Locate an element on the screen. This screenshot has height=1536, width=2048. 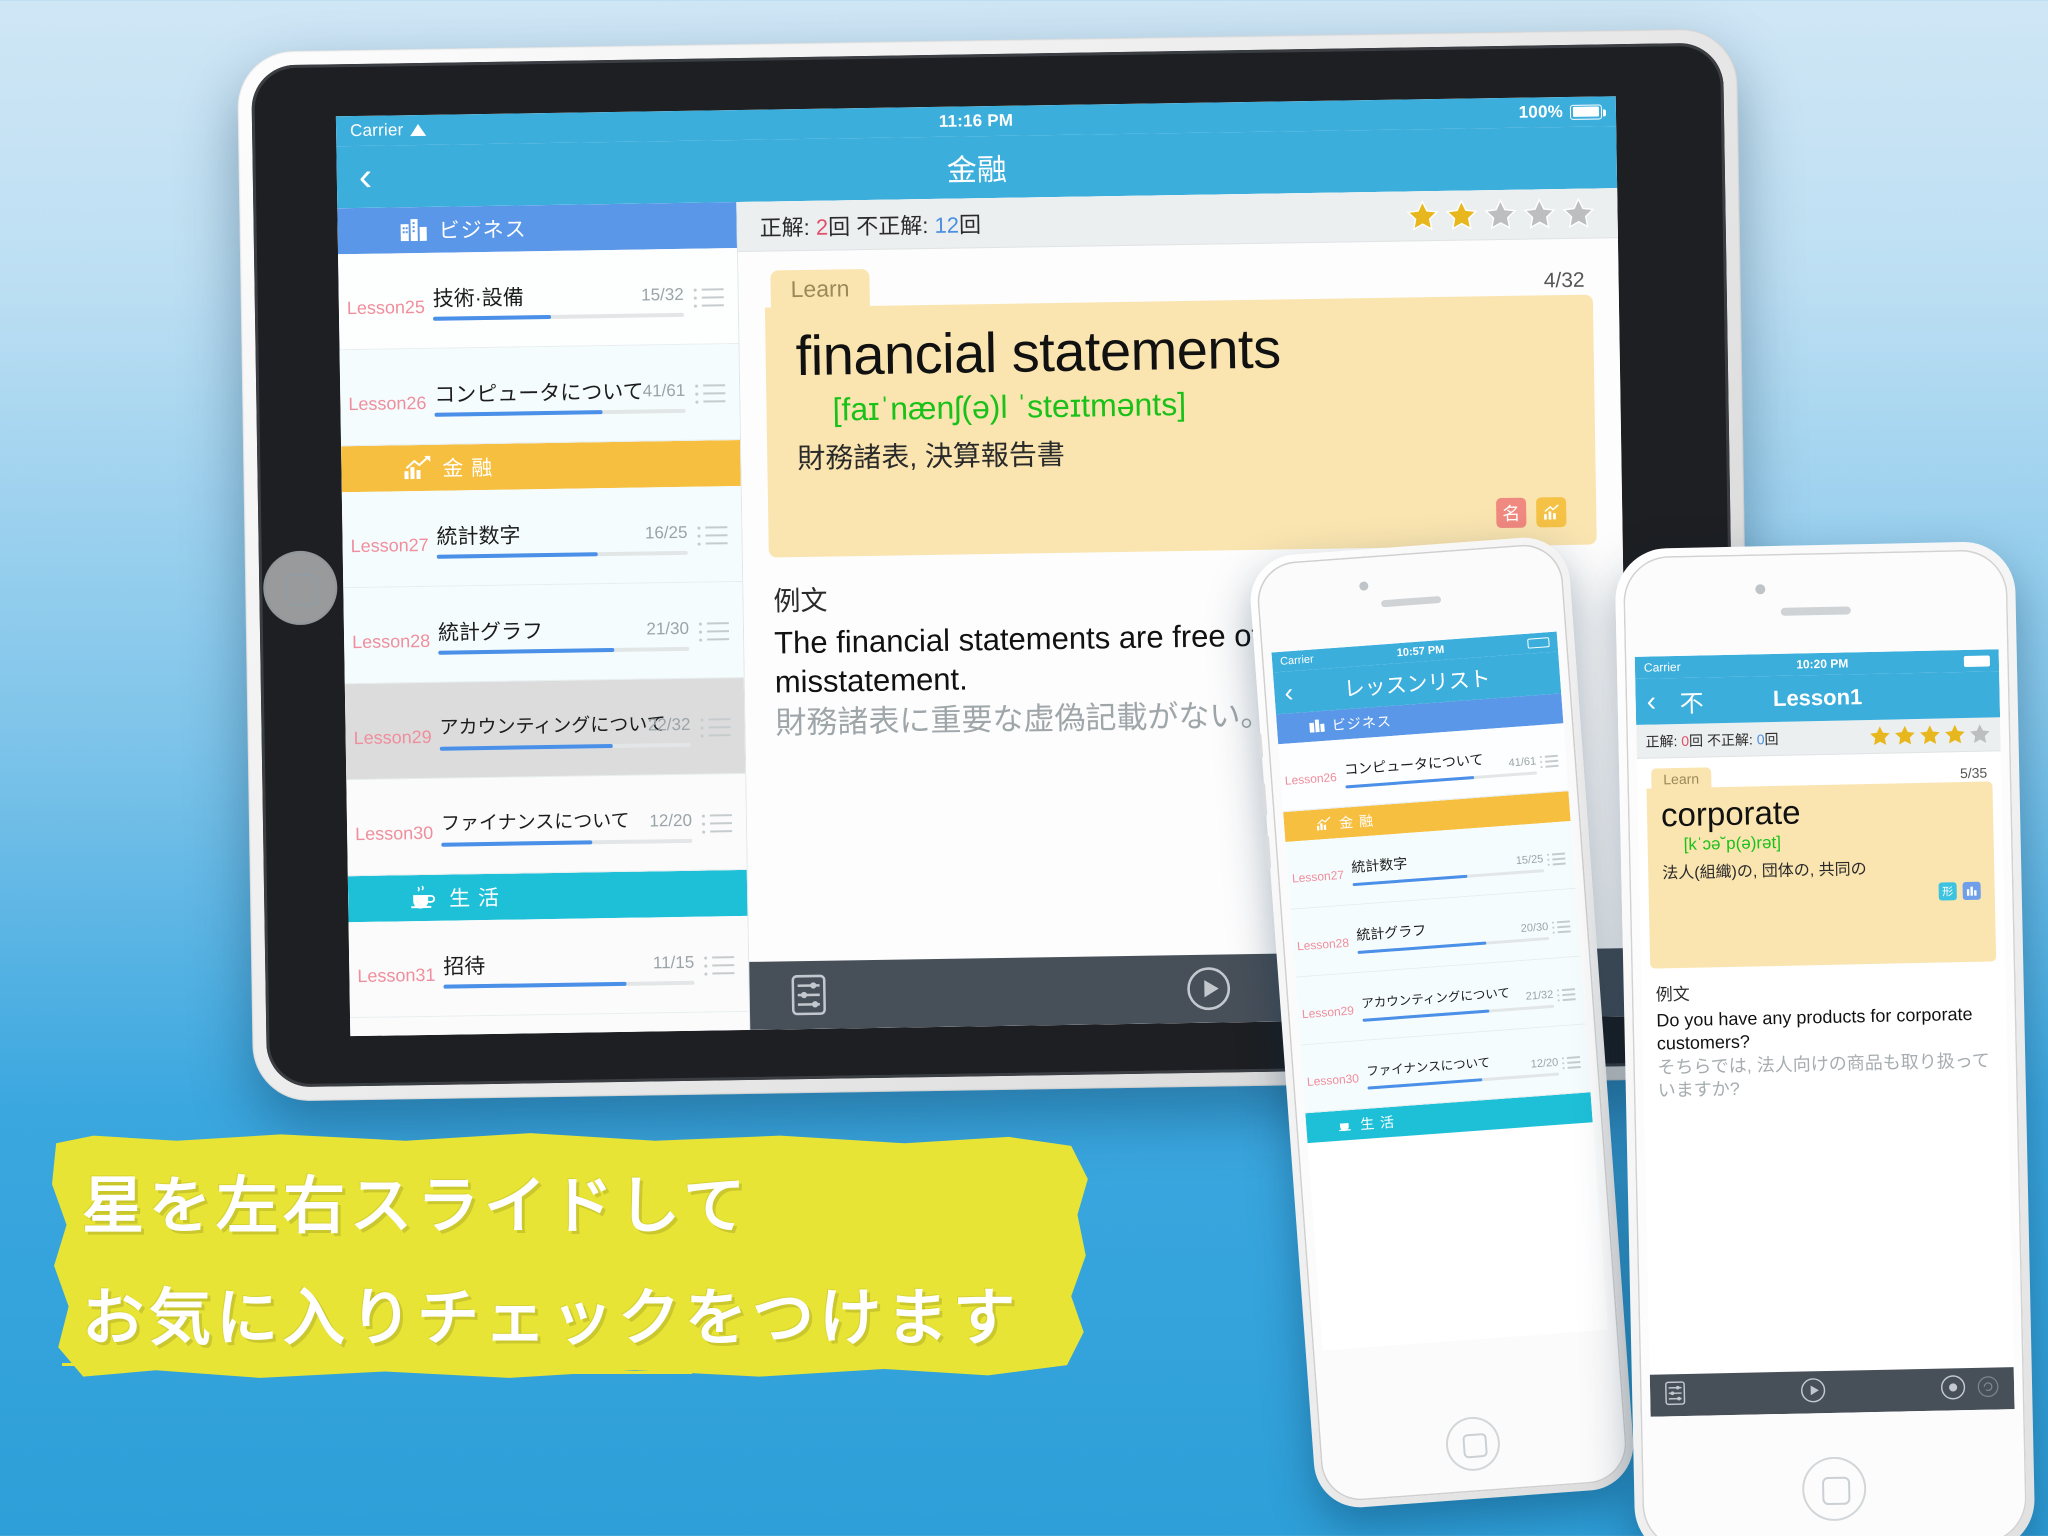
wrong-label: 不正解: is located at coordinates (1729, 739).